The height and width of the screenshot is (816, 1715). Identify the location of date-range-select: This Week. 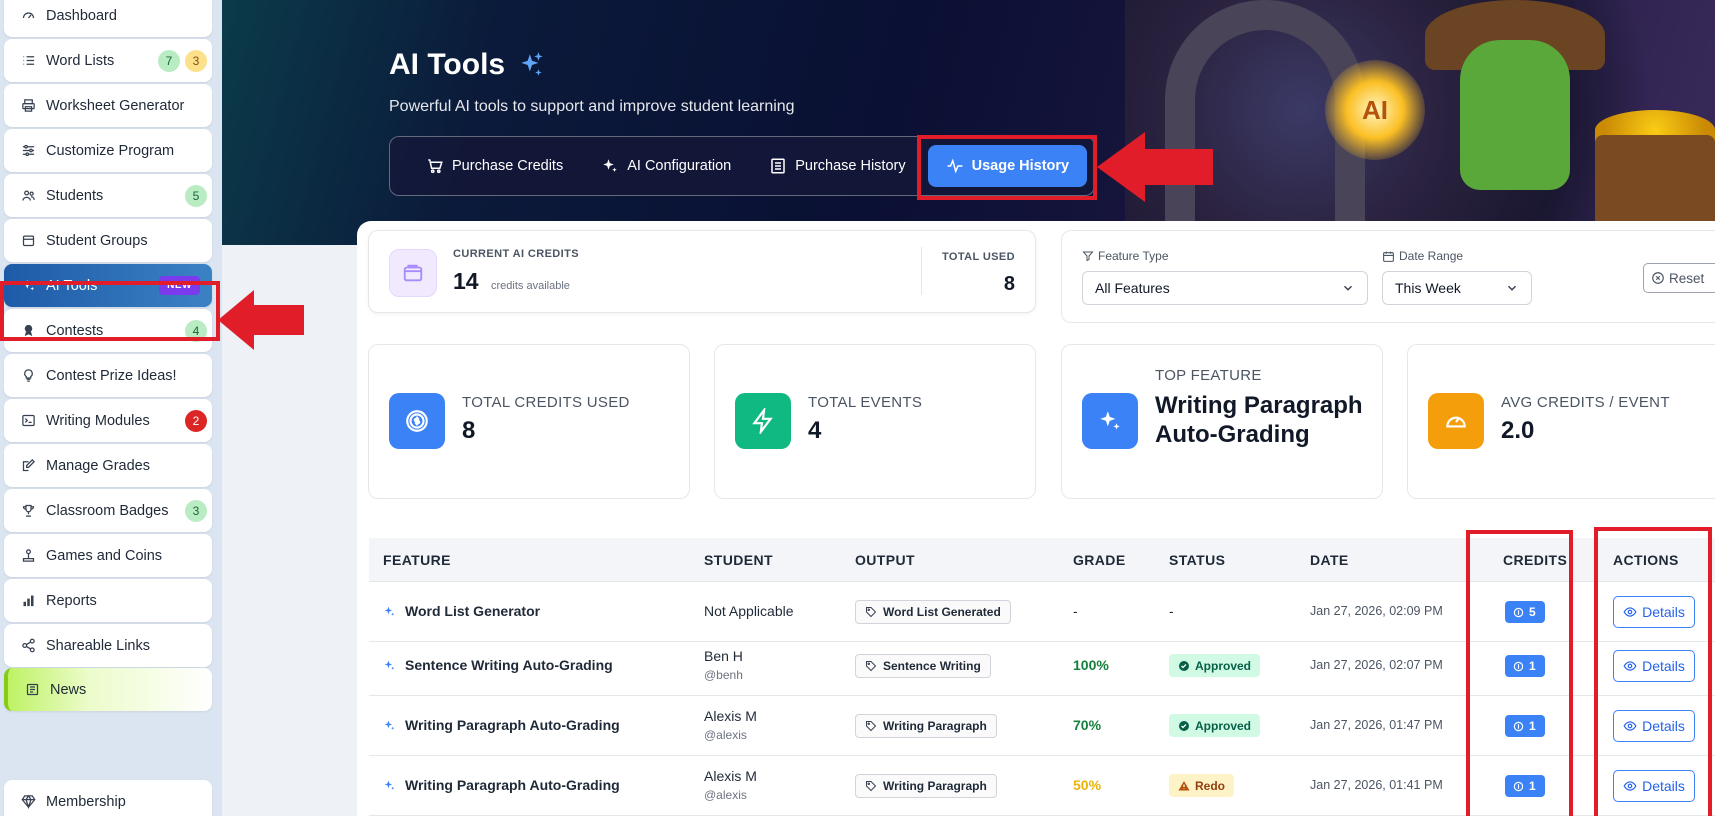
(1457, 288).